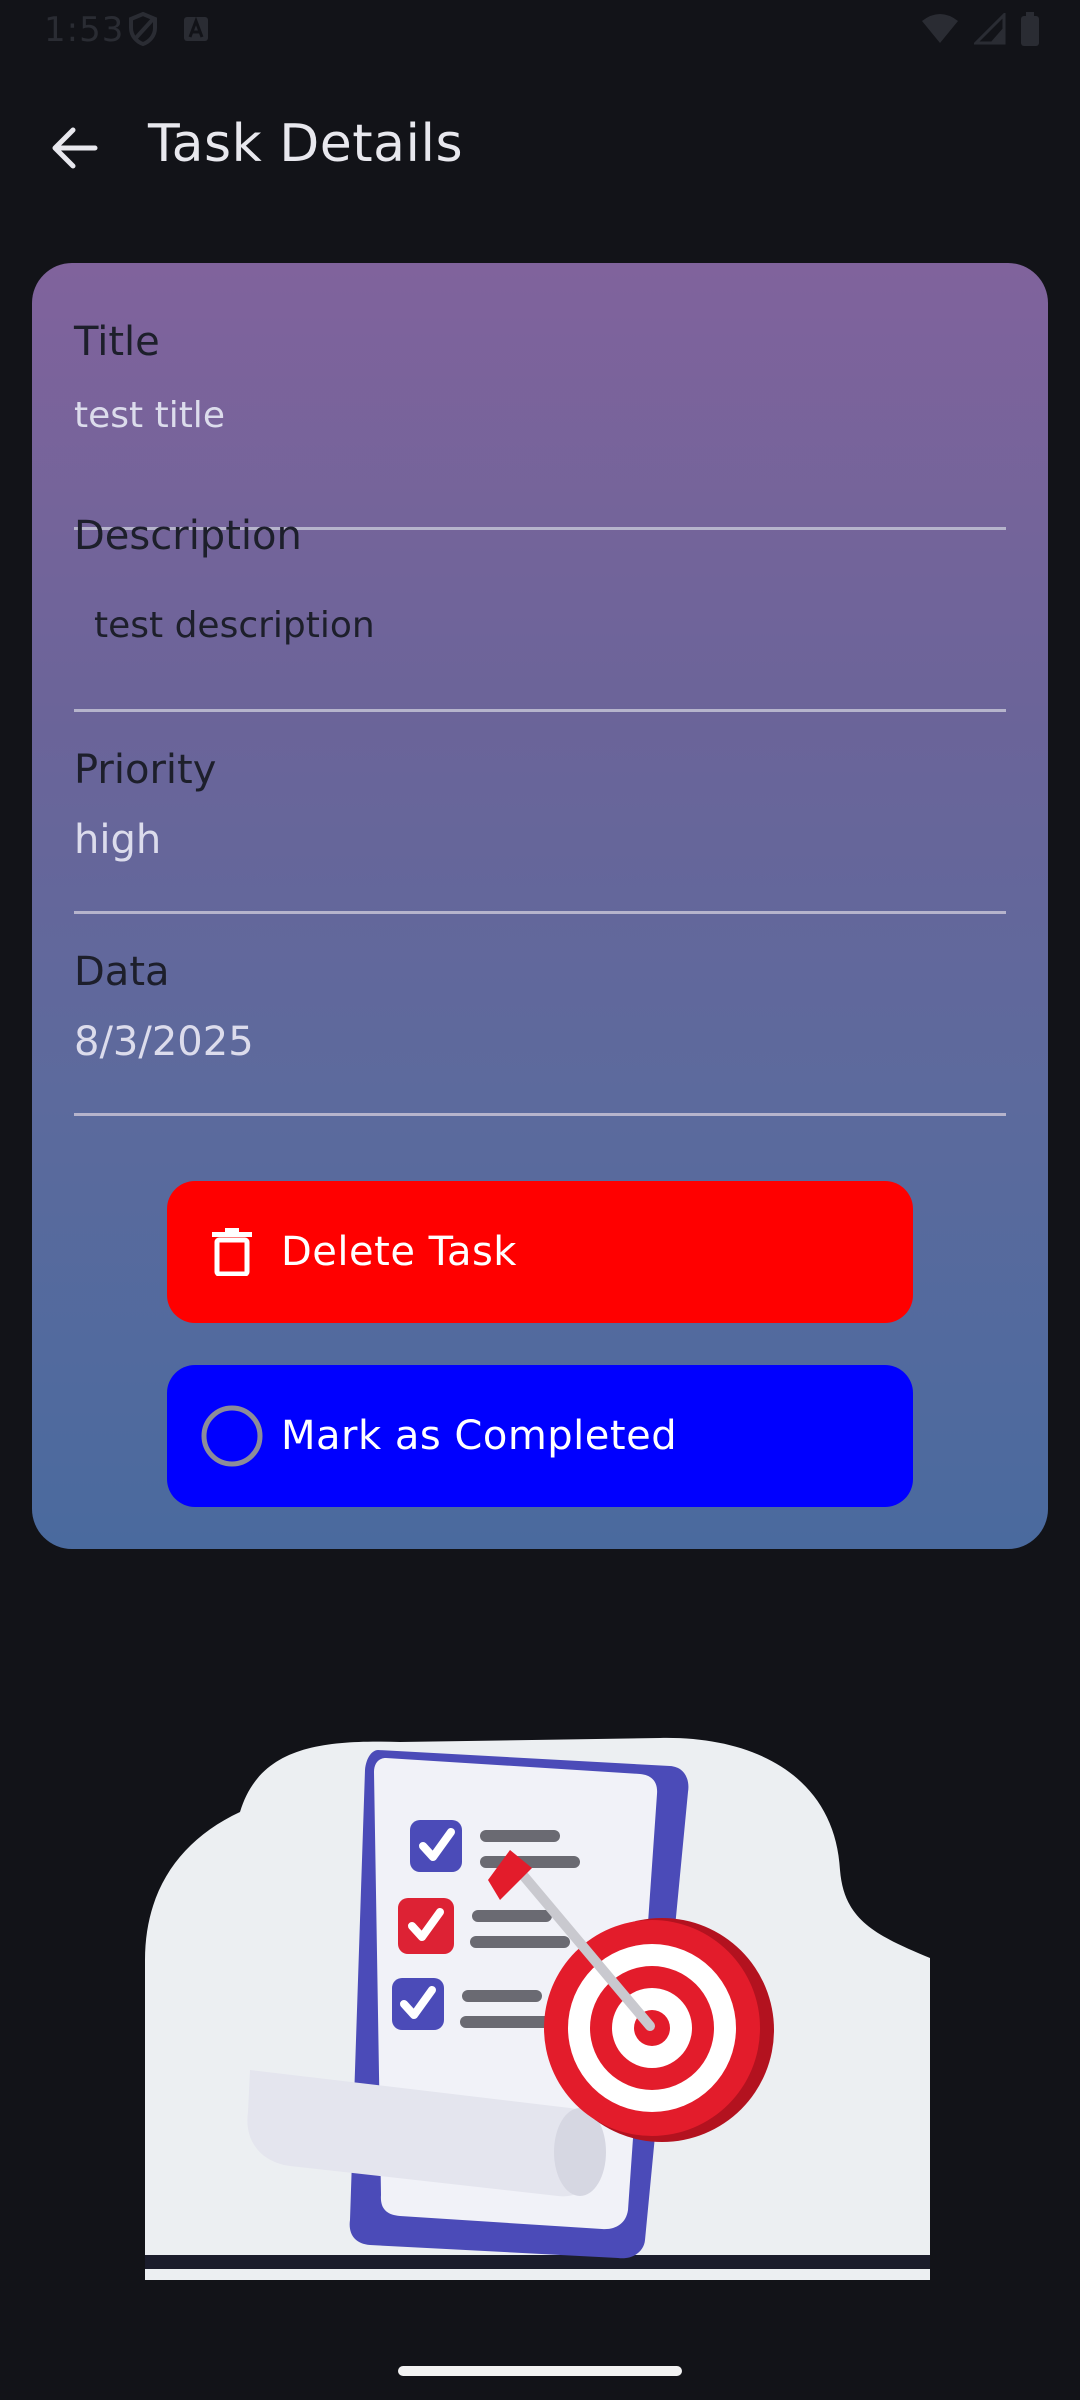  Describe the element at coordinates (540, 2371) in the screenshot. I see `gesture-navigation-bar` at that location.